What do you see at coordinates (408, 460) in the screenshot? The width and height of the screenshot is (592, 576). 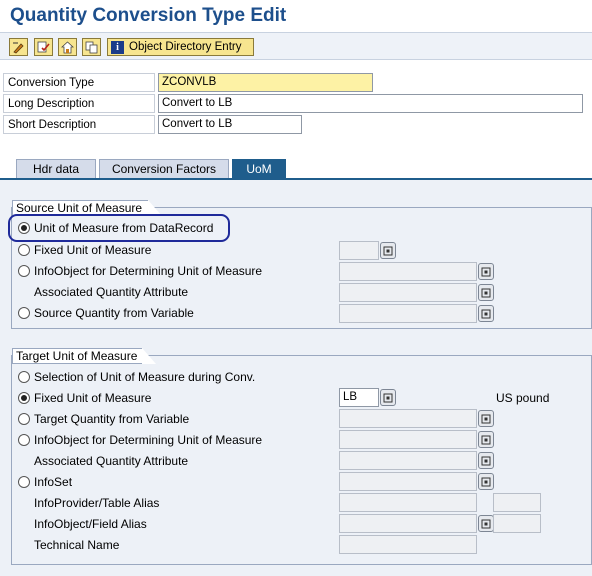 I see `target-associated-attr-field` at bounding box center [408, 460].